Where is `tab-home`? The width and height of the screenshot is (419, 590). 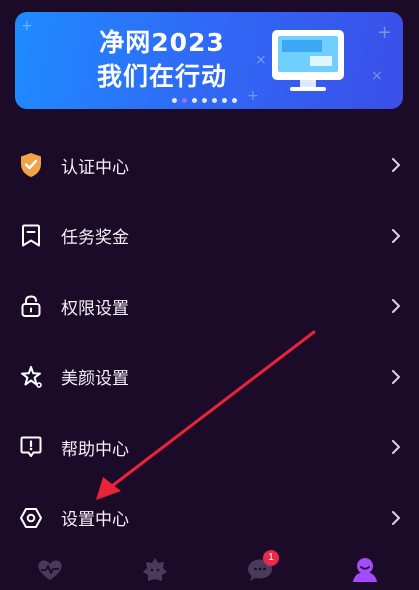 tab-home is located at coordinates (50, 570).